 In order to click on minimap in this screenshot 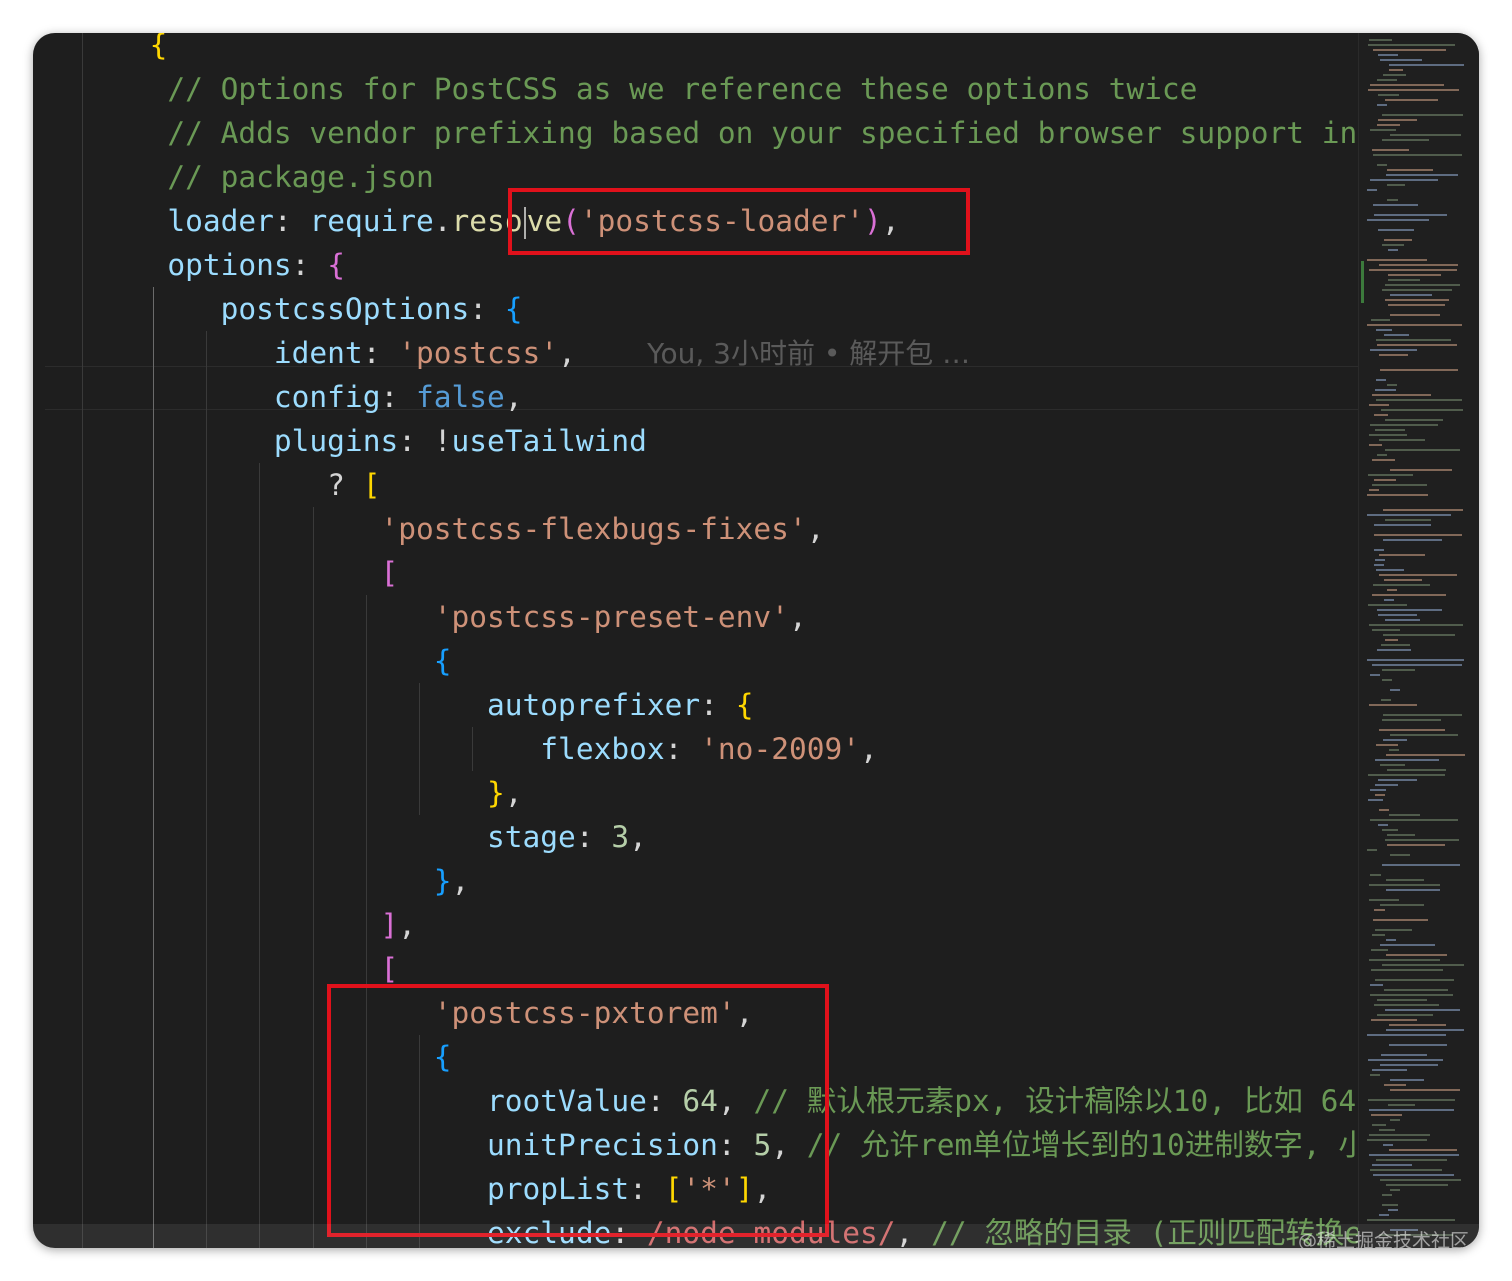, I will do `click(1418, 640)`.